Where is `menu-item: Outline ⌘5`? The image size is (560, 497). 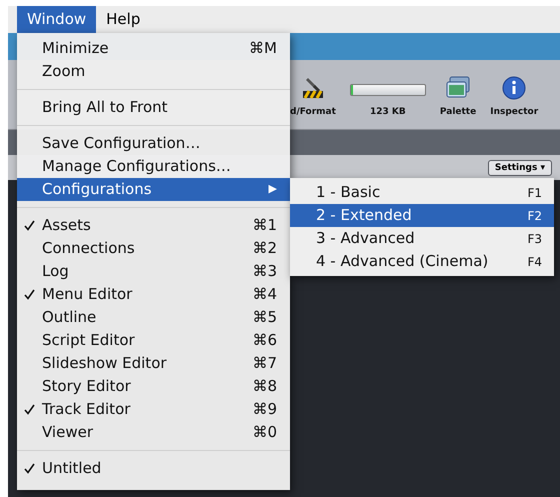
menu-item: Outline ⌘5 is located at coordinates (153, 317).